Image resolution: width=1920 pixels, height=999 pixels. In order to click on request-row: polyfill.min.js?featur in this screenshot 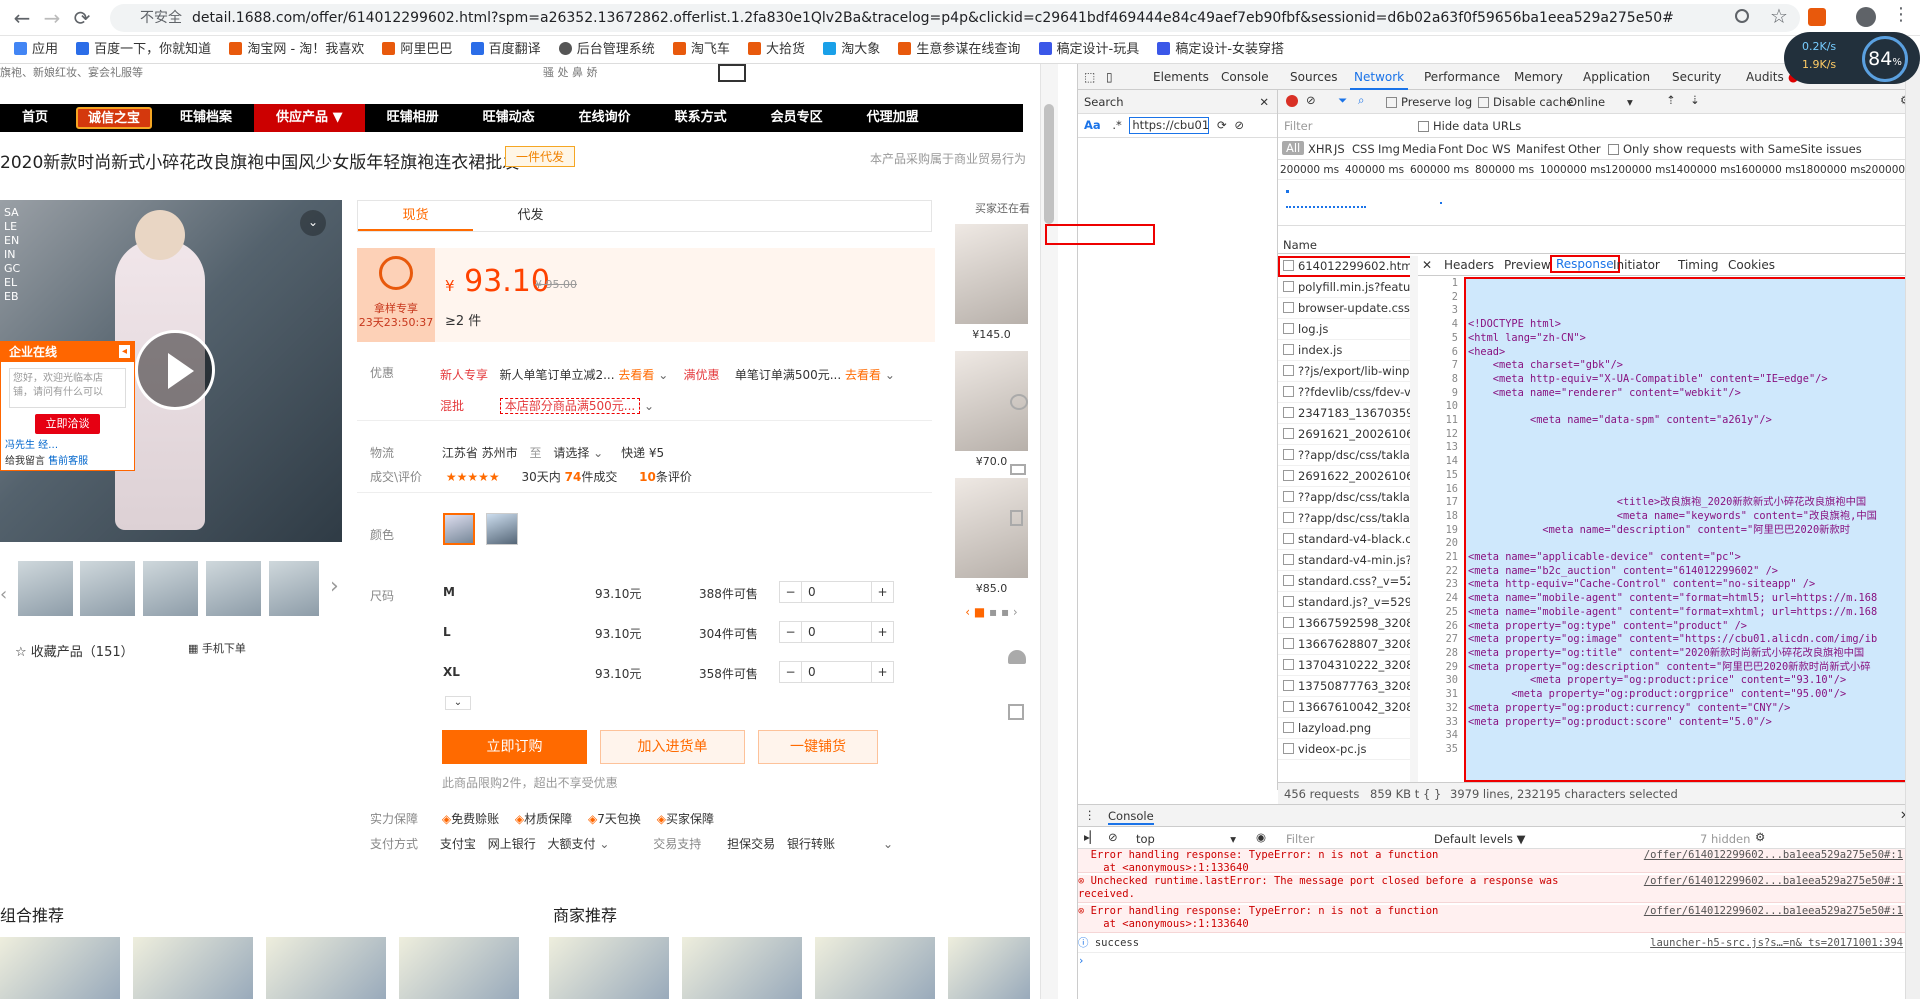, I will do `click(1347, 287)`.